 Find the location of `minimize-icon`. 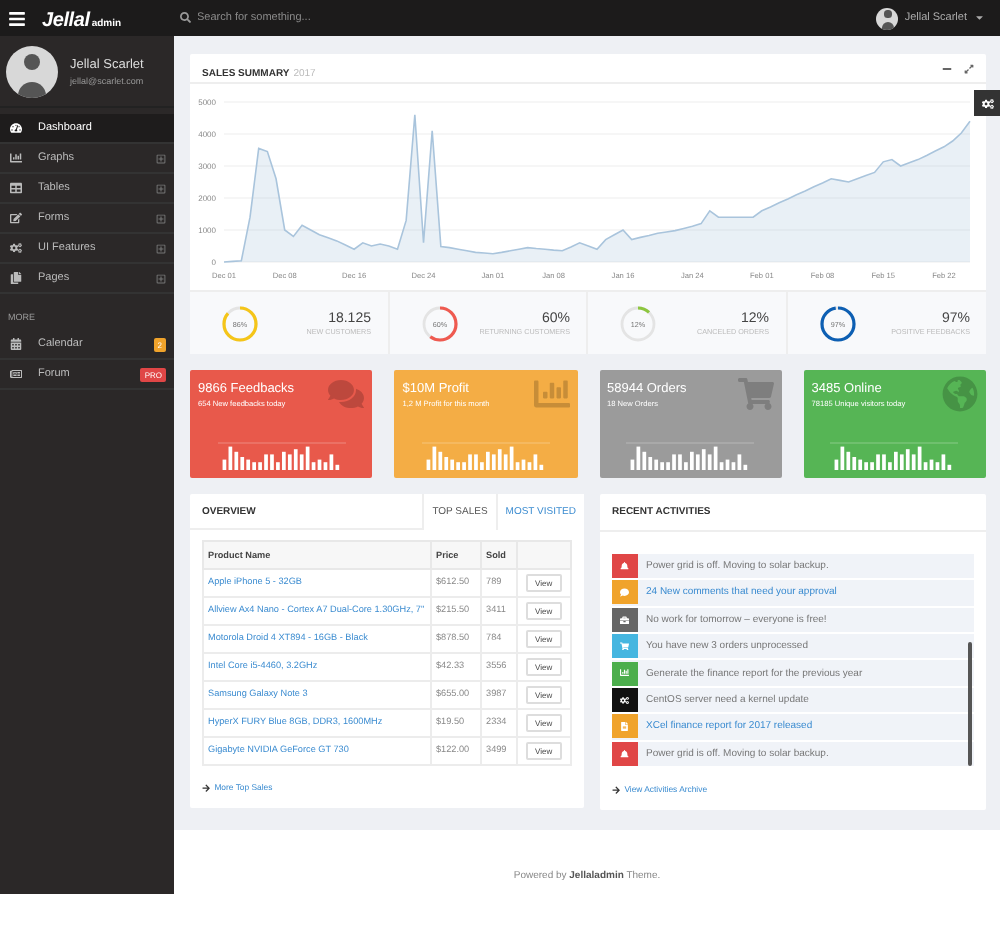

minimize-icon is located at coordinates (947, 68).